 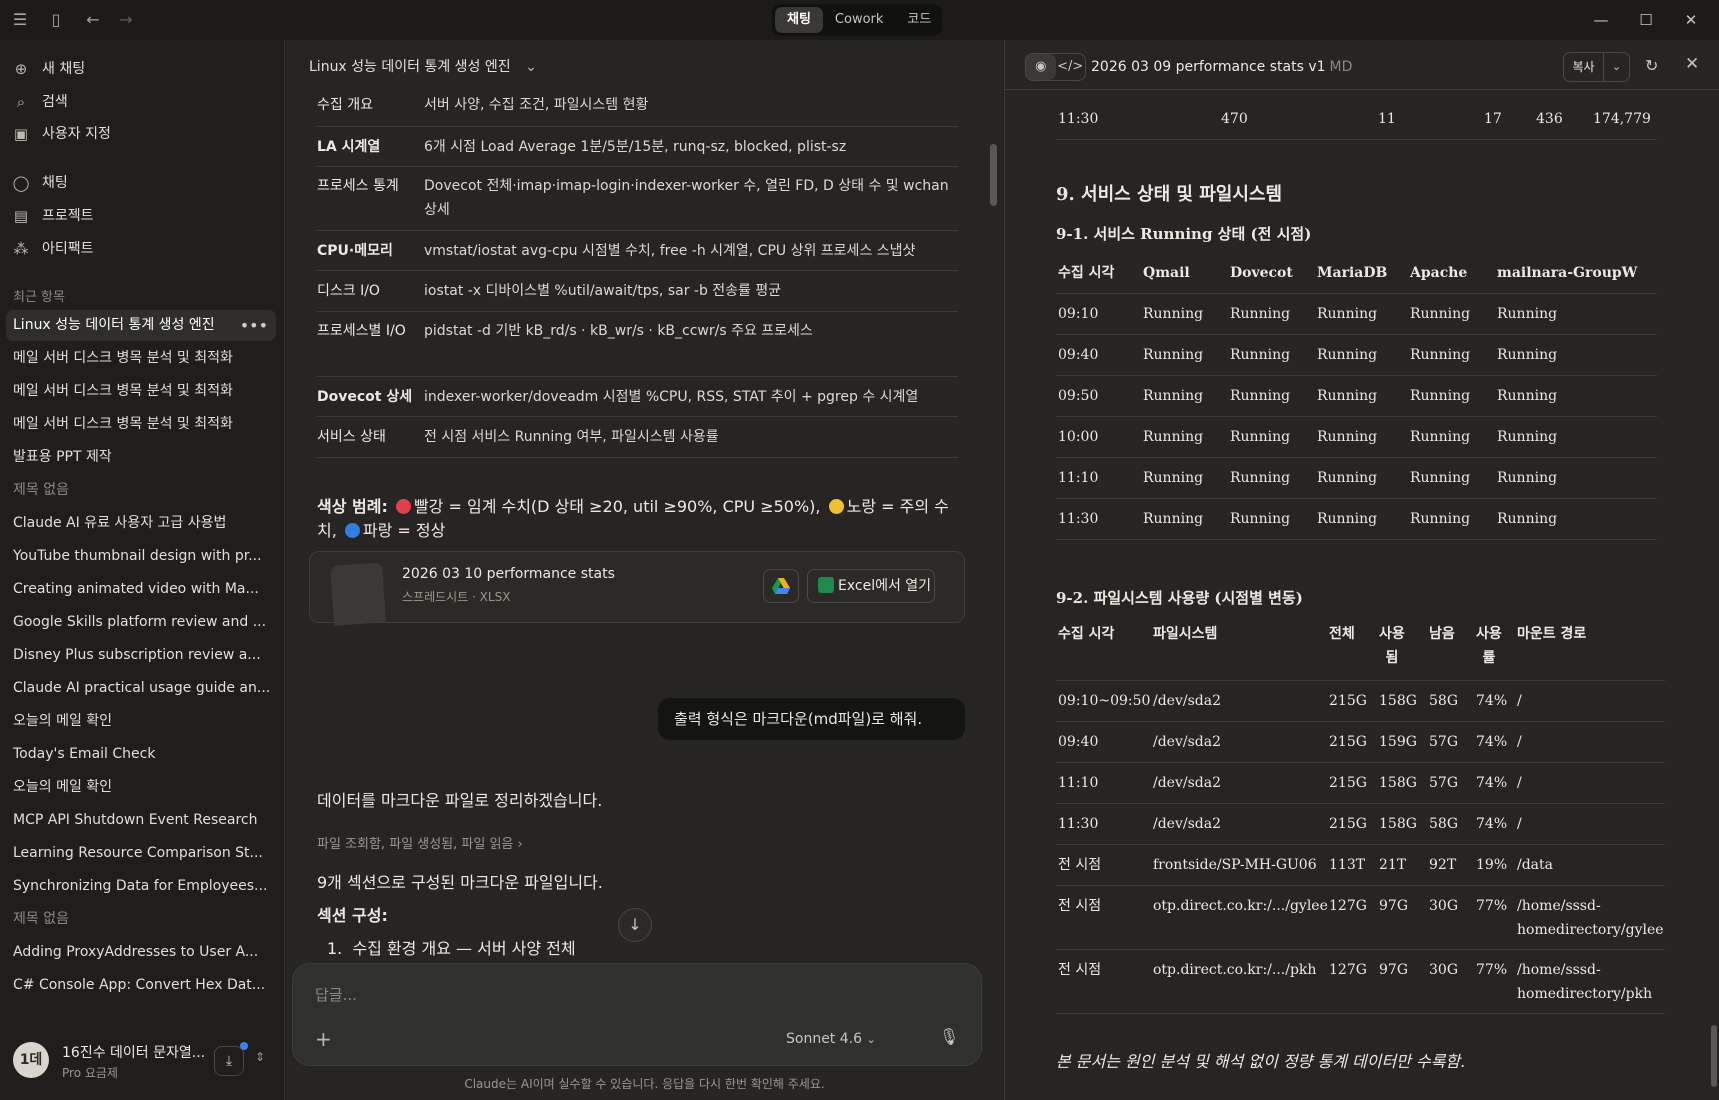 I want to click on open-in-excel-button: Excel에서 열기, so click(x=871, y=586).